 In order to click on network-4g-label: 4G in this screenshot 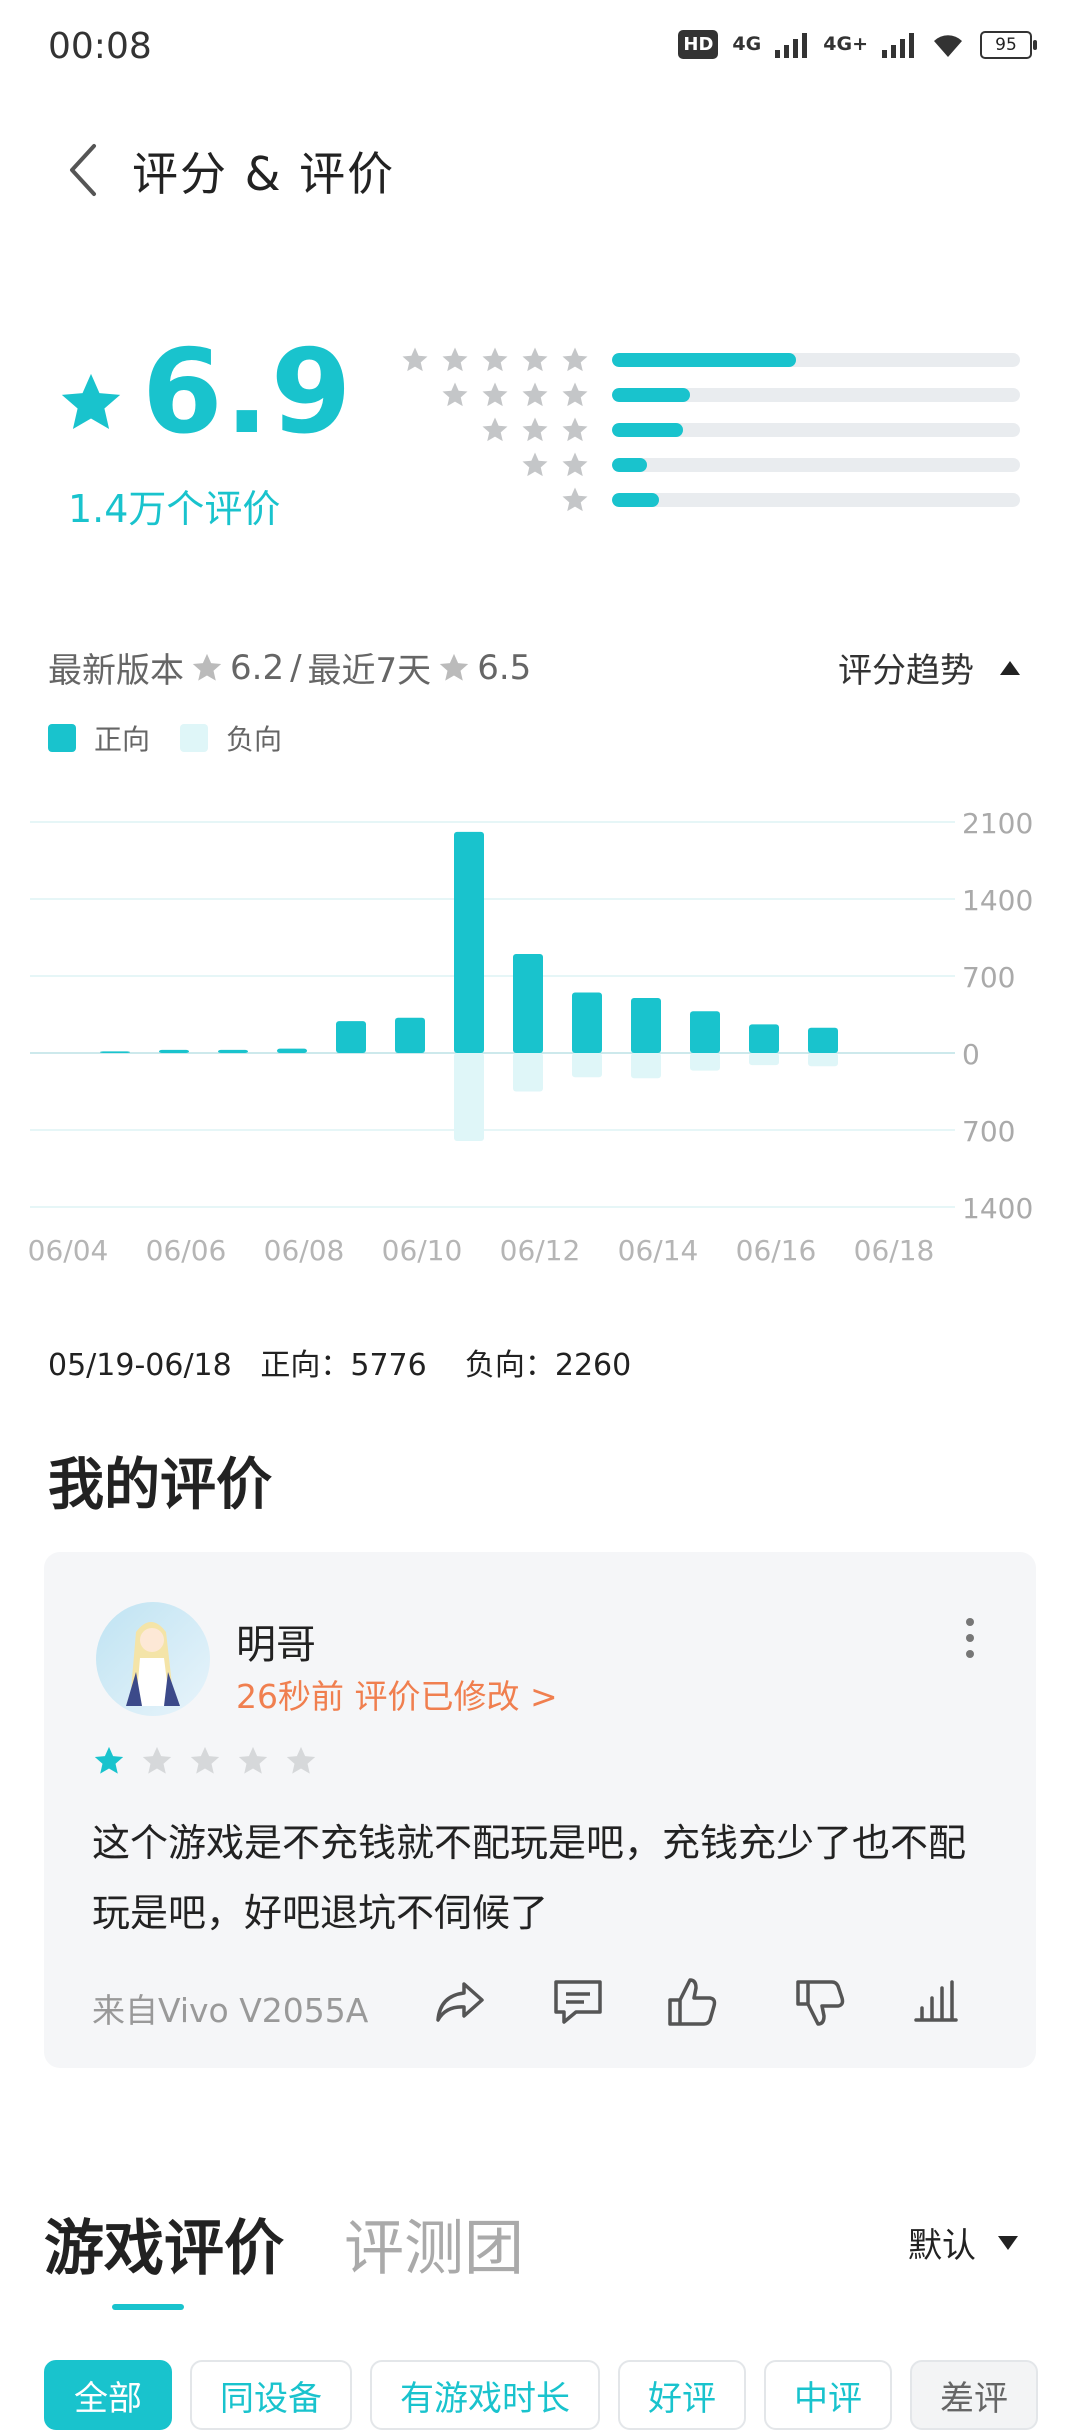, I will do `click(747, 44)`.